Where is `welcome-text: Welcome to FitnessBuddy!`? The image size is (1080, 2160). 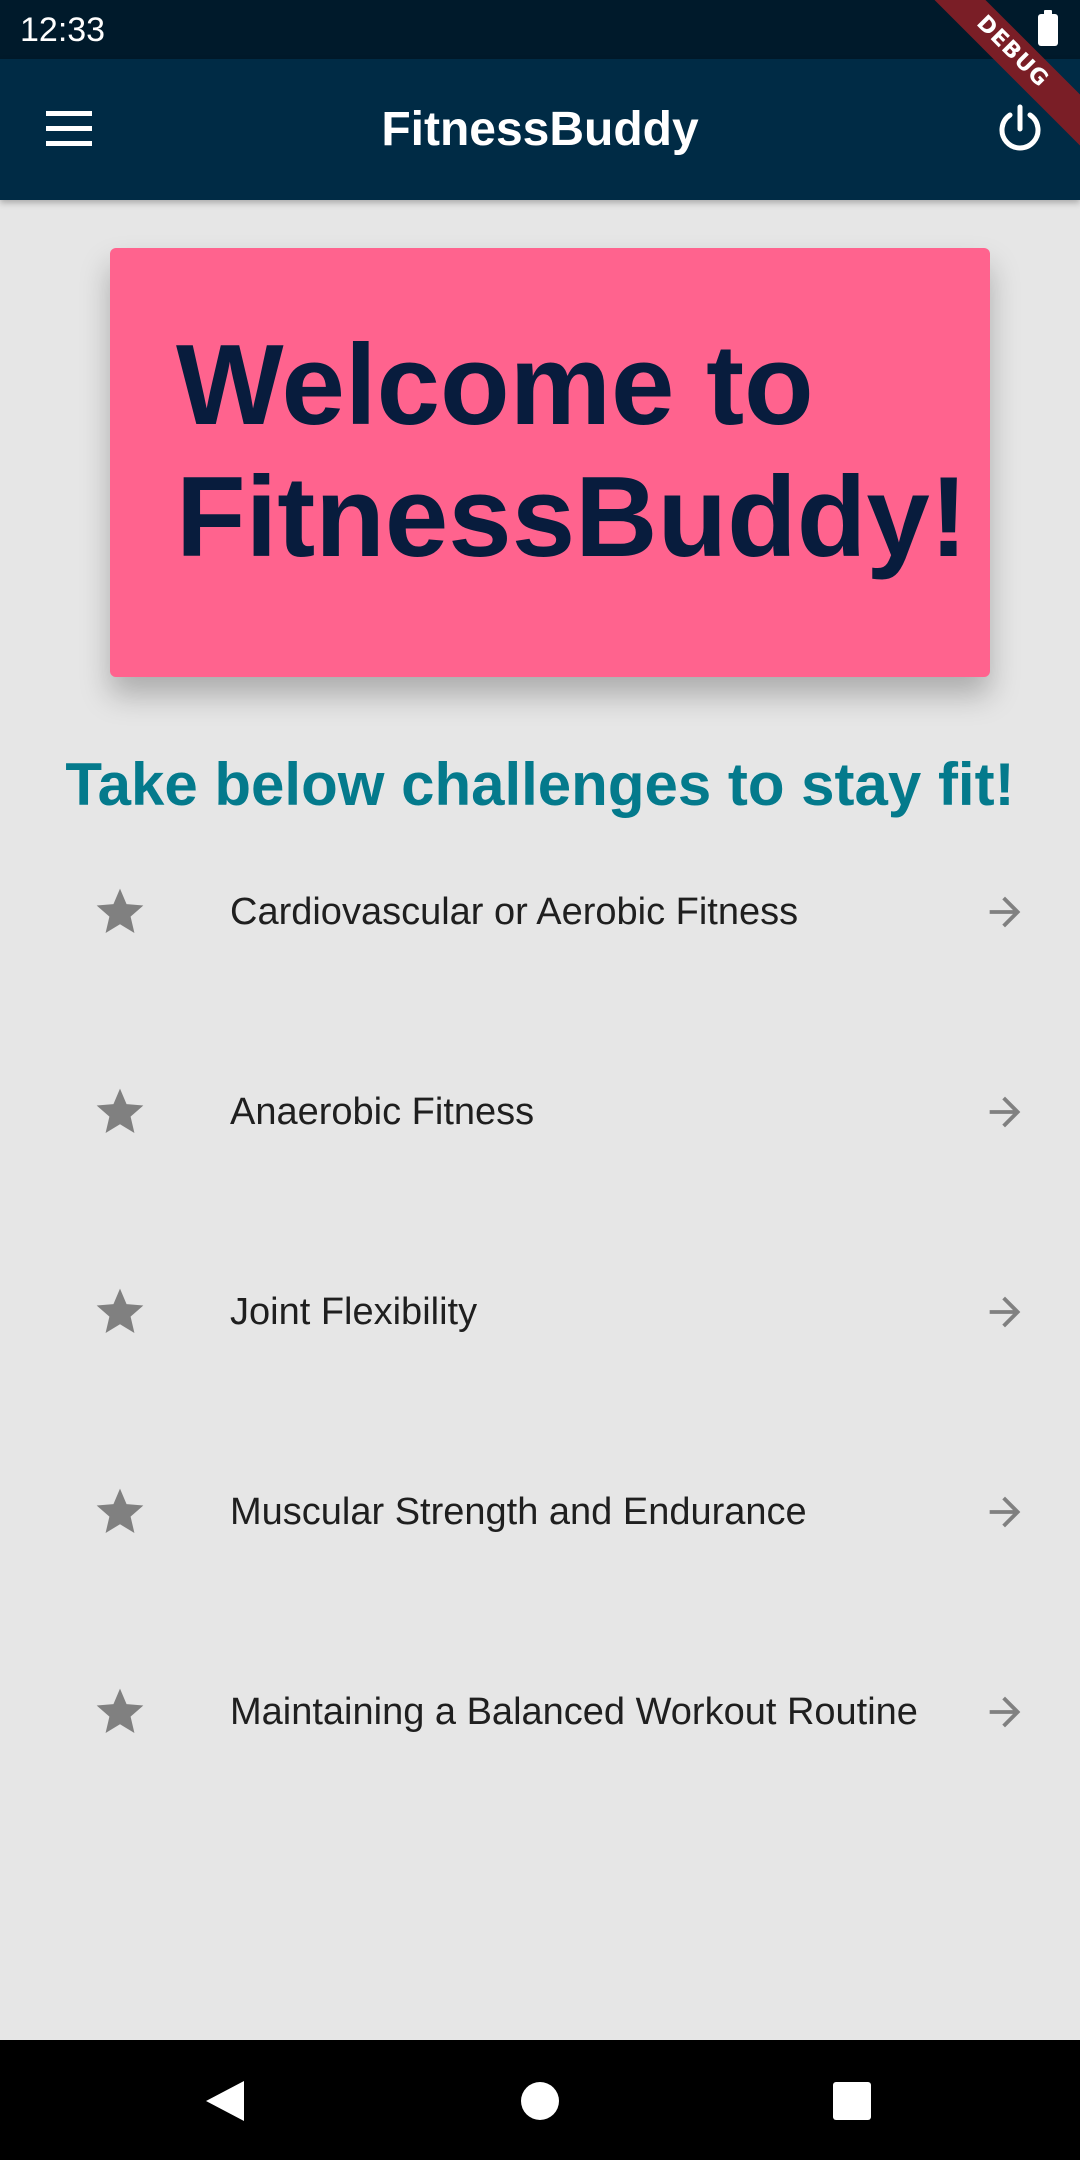
welcome-text: Welcome to FitnessBuddy! is located at coordinates (572, 451).